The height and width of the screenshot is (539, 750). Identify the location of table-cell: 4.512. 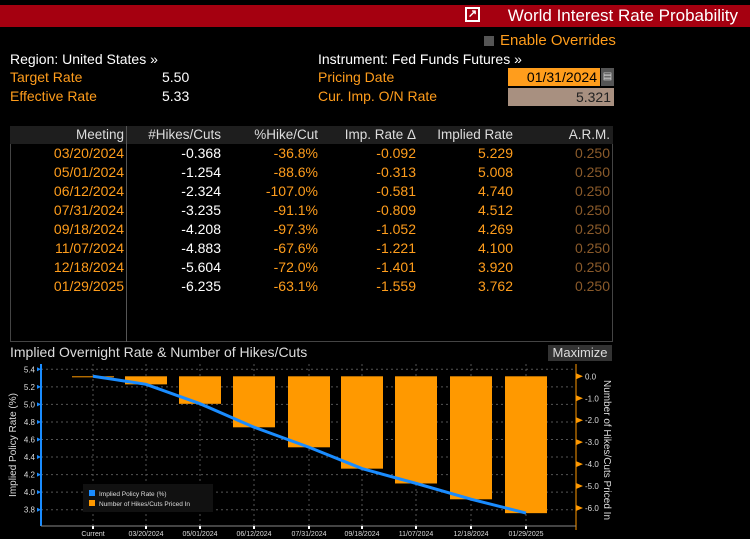
(495, 210).